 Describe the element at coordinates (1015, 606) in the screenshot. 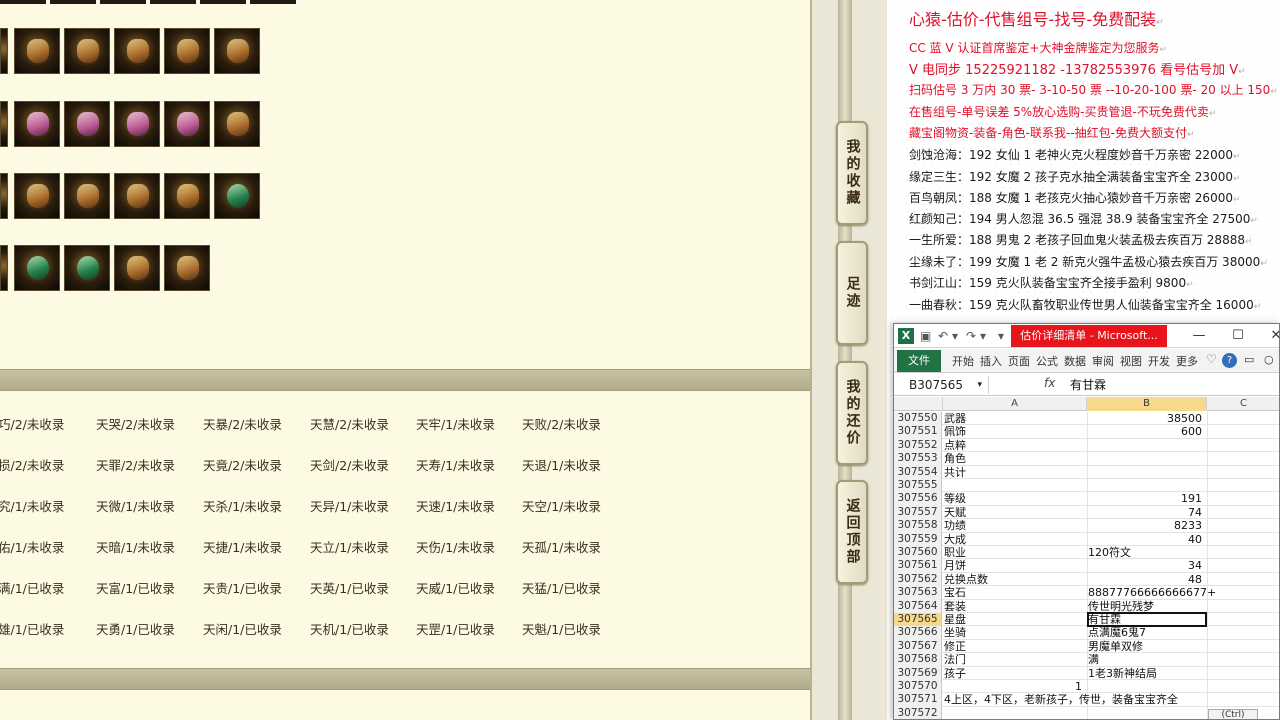

I see `cell-a: 套装` at that location.